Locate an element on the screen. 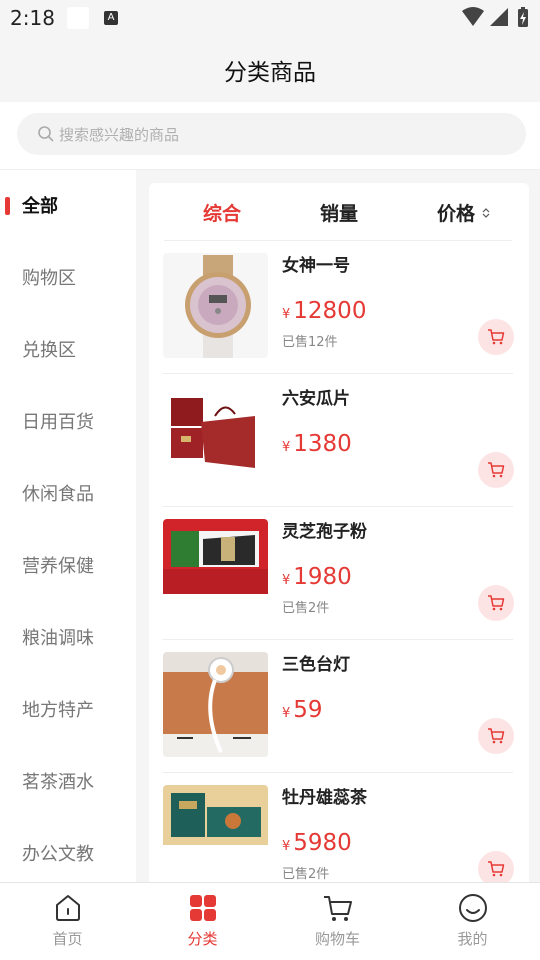 Image resolution: width=540 pixels, height=960 pixels. sidebar-item-office: 办公文教 is located at coordinates (68, 850).